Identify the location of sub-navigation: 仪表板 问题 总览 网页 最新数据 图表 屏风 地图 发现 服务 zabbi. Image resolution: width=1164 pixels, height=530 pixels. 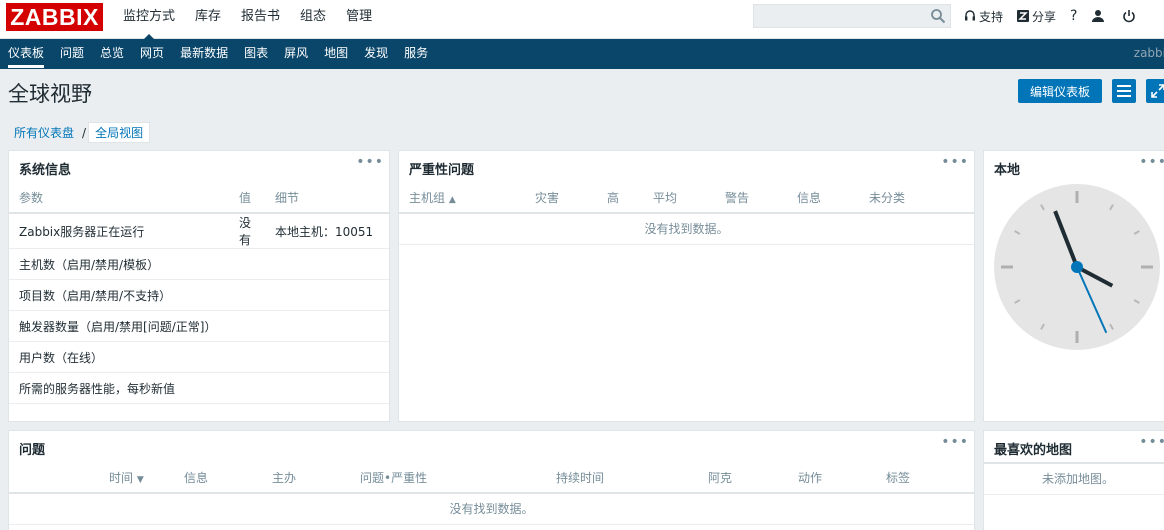
(582, 54).